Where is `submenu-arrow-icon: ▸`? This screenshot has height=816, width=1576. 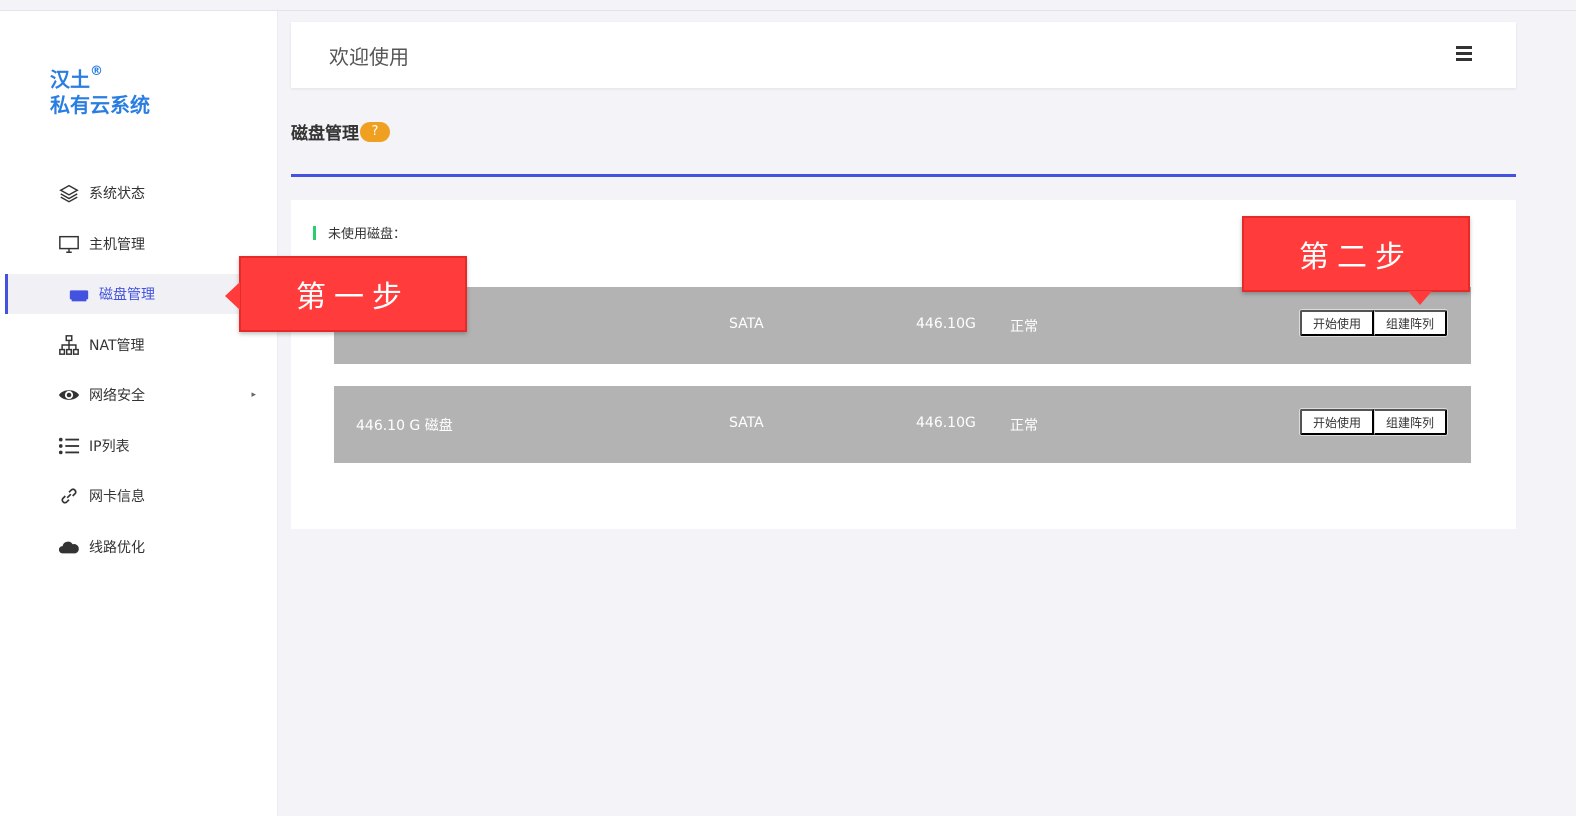 submenu-arrow-icon: ▸ is located at coordinates (253, 395).